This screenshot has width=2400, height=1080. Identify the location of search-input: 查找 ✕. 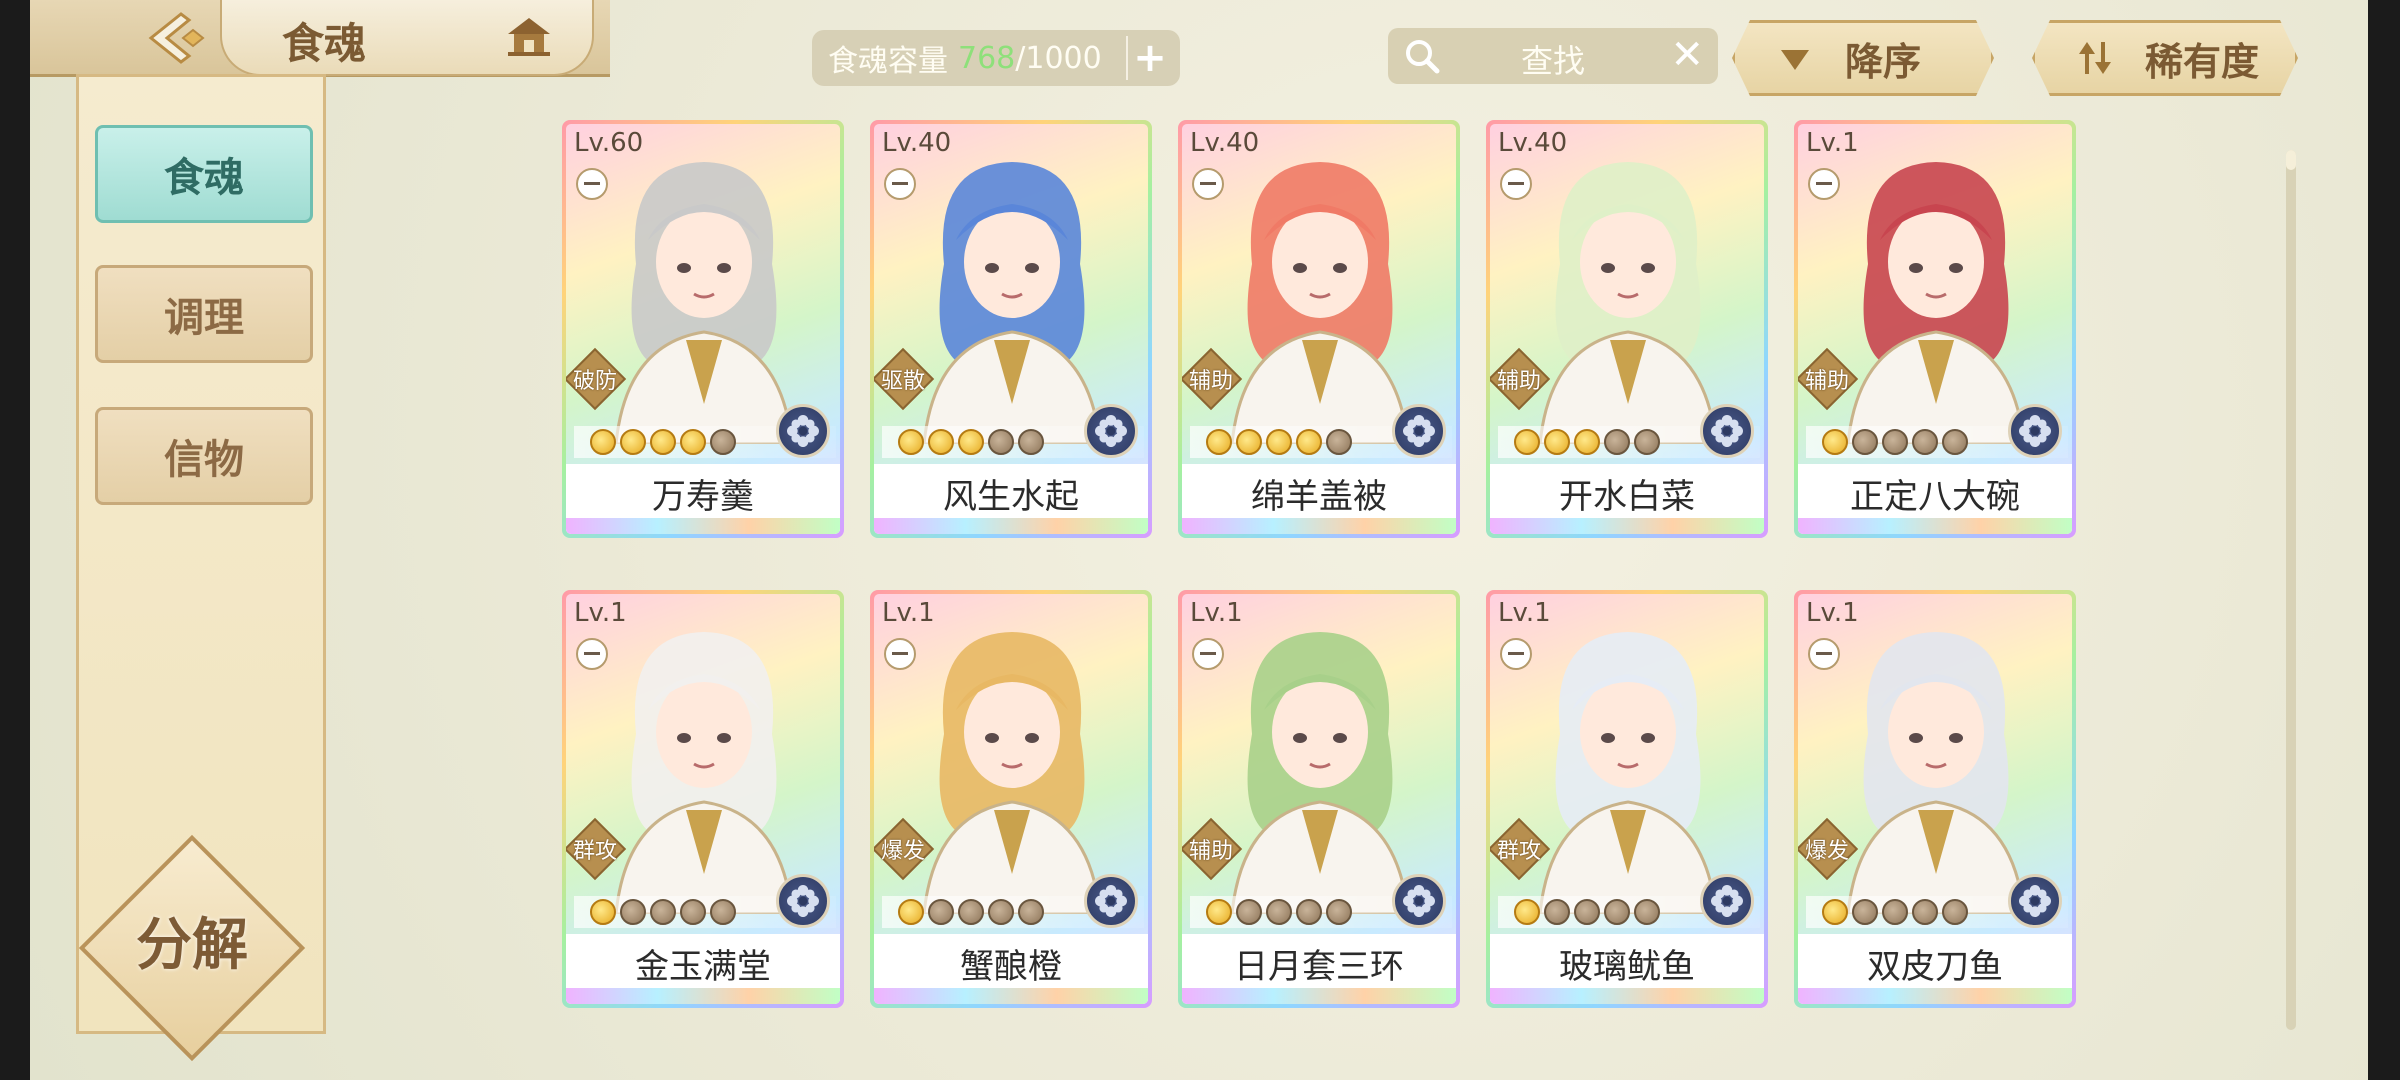
(1553, 56).